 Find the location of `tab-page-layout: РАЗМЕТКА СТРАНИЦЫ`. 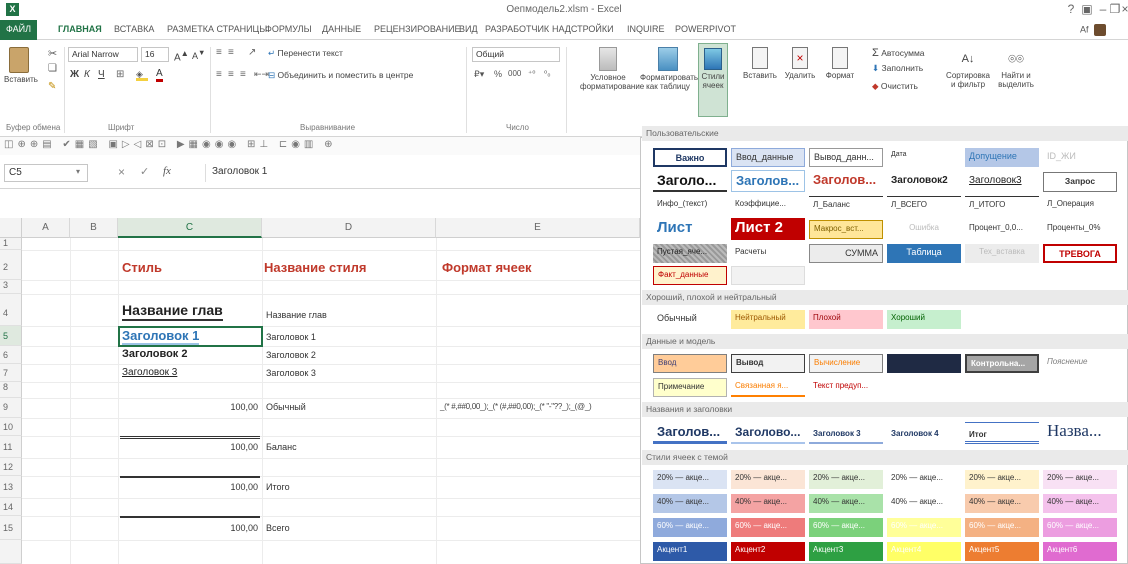

tab-page-layout: РАЗМЕТКА СТРАНИЦЫ is located at coordinates (217, 29).